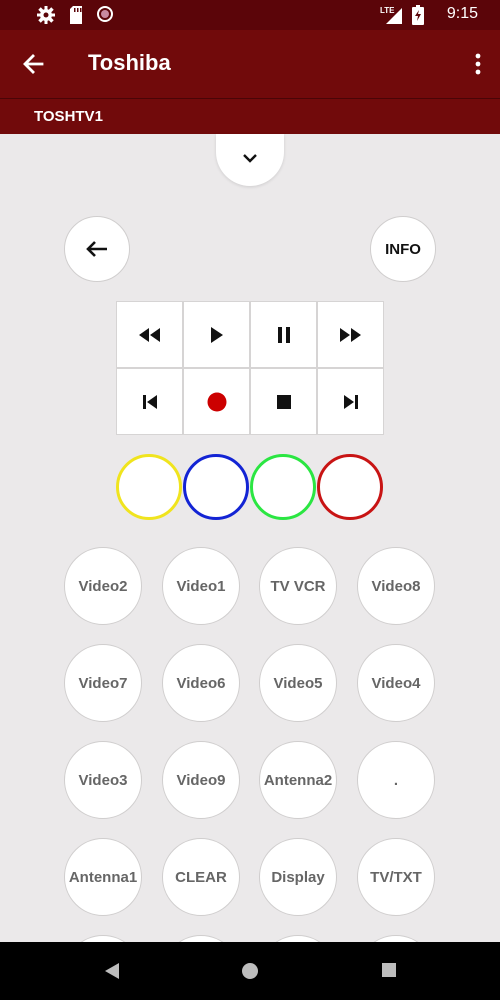  What do you see at coordinates (298, 780) in the screenshot?
I see `key-antenna2: Antenna2` at bounding box center [298, 780].